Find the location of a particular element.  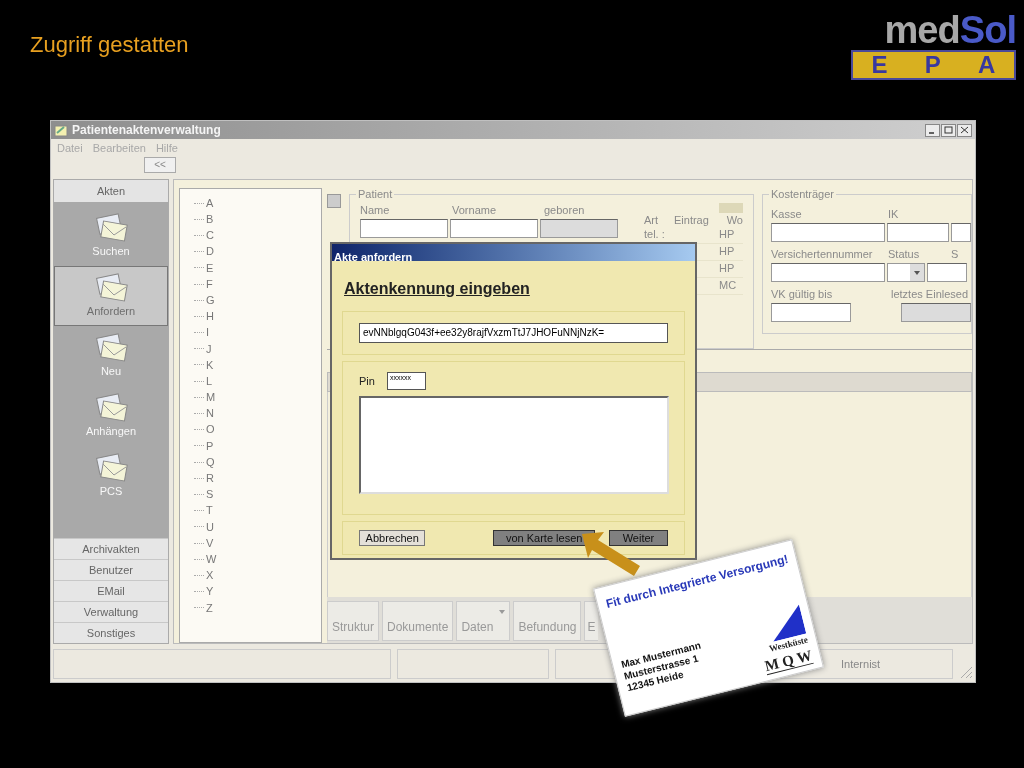

nav-header: Akten is located at coordinates (111, 191).